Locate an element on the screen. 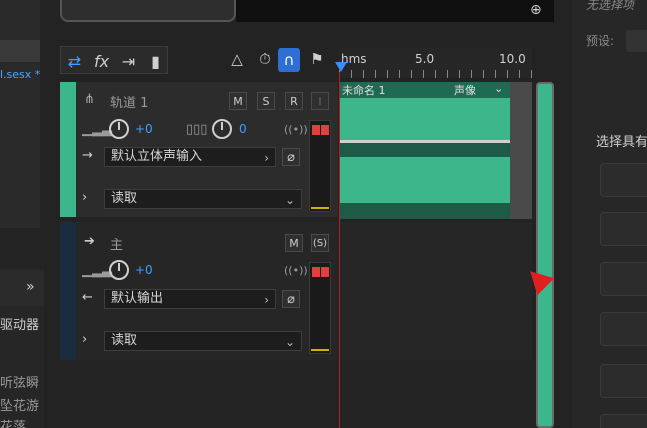 The height and width of the screenshot is (428, 647). multitrack-icon: ⇄ is located at coordinates (74, 61).